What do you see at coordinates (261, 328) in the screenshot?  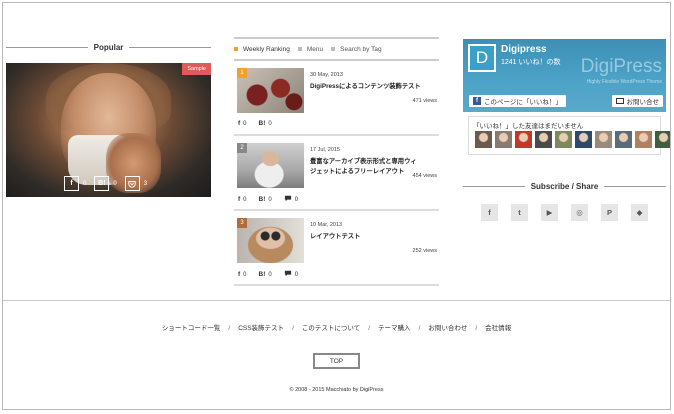 I see `footer-link: CSS装飾テスト` at bounding box center [261, 328].